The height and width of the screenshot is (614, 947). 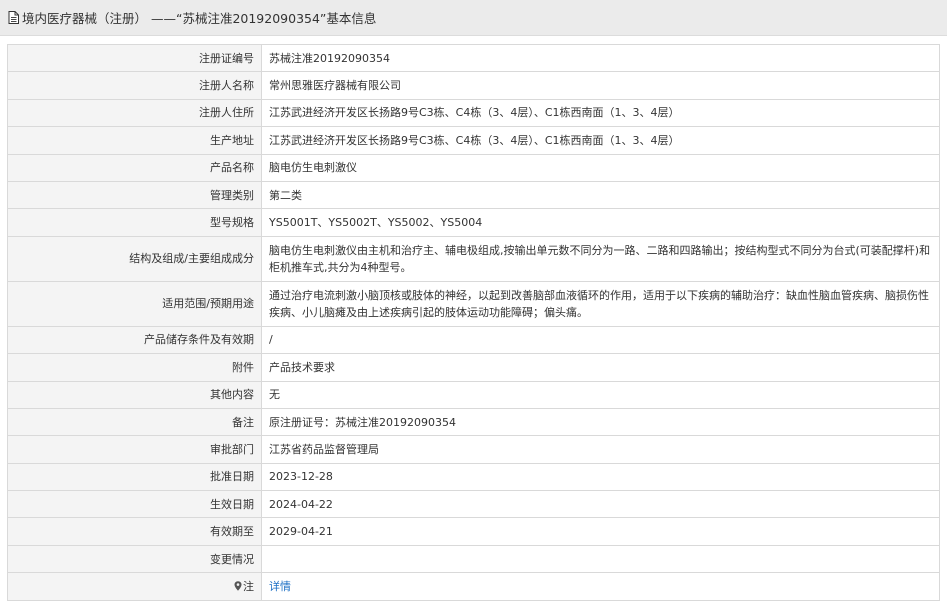 I want to click on row-label: 注, so click(x=134, y=586).